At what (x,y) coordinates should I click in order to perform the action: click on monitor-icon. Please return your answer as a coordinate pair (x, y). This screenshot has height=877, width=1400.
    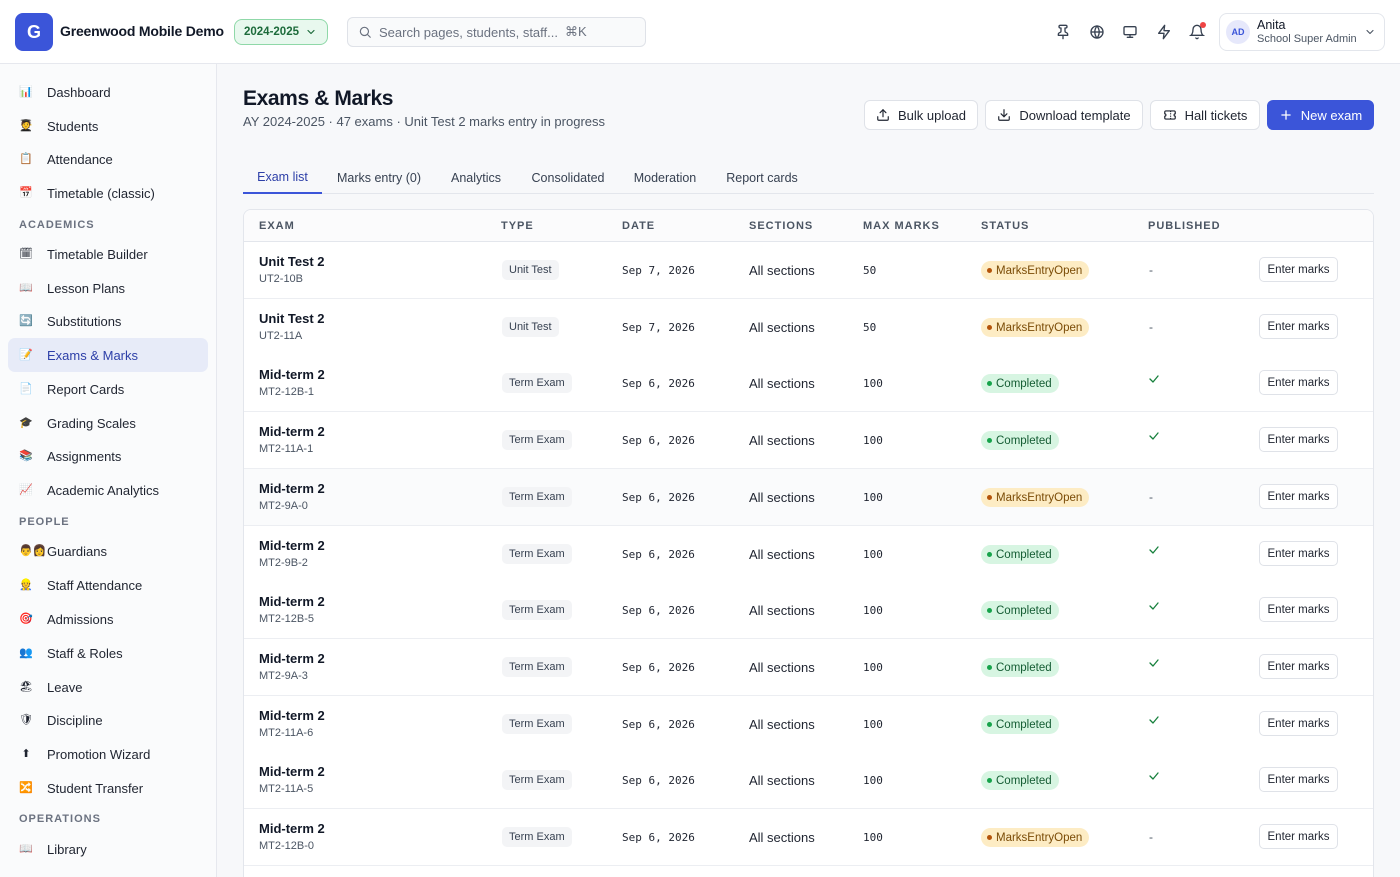
    Looking at the image, I should click on (1130, 32).